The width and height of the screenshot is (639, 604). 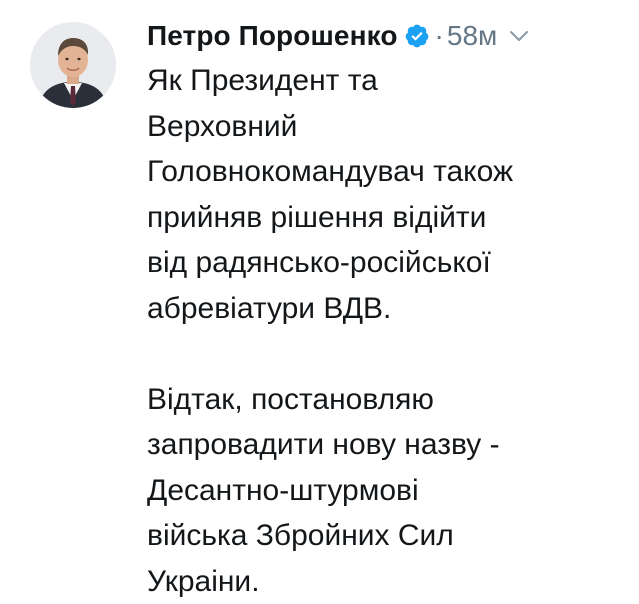 I want to click on tweet-line: прийняв рішення відійти, so click(x=382, y=218).